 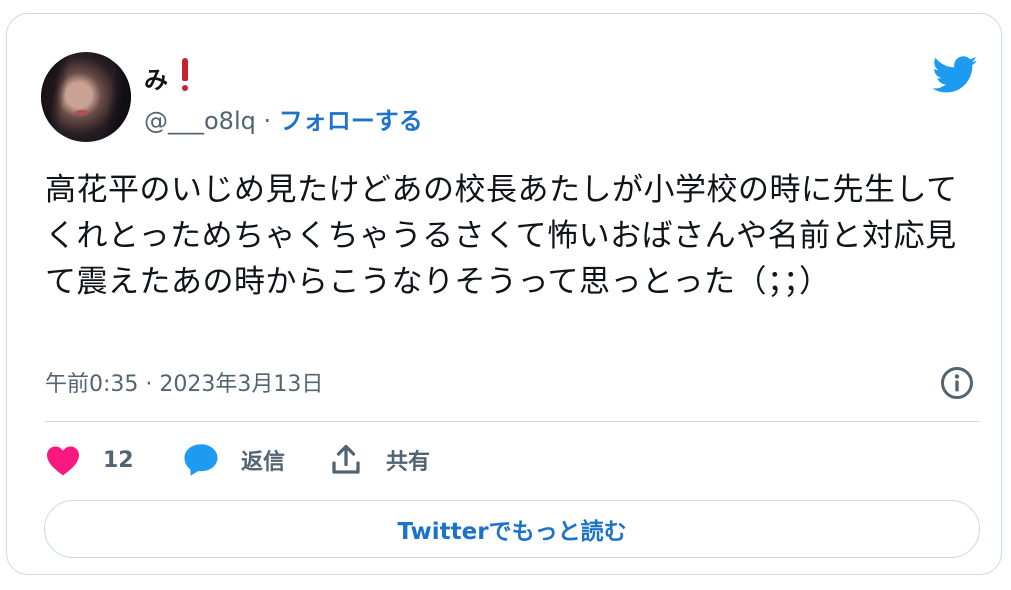 I want to click on info-icon, so click(x=957, y=383).